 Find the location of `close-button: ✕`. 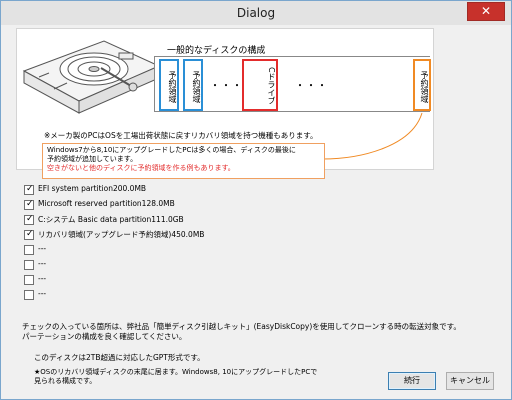

close-button: ✕ is located at coordinates (486, 11).